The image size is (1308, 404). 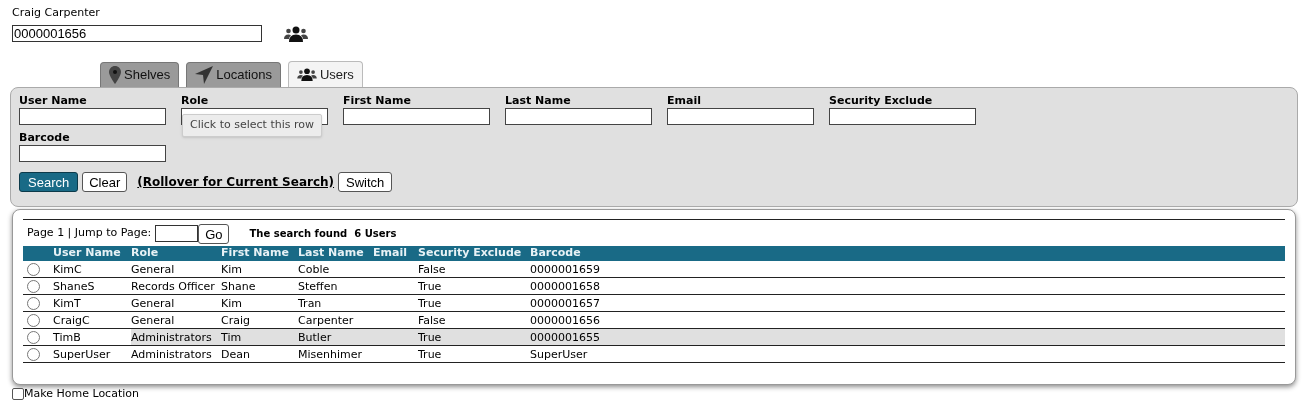 I want to click on column-header: User Name, so click(x=87, y=253).